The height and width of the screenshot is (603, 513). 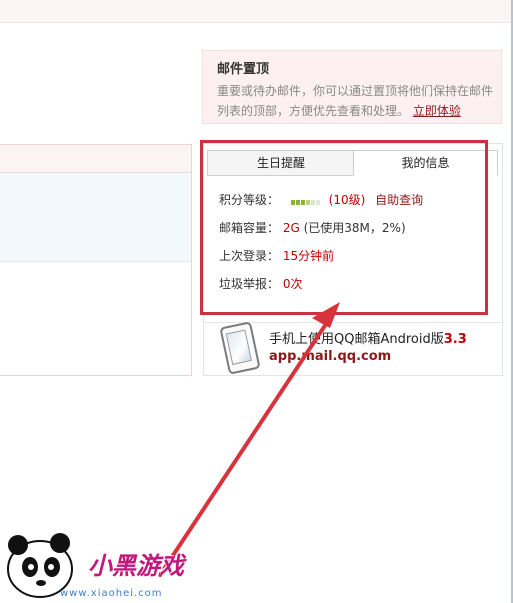 I want to click on capacity-row: 邮箱容量： 2G (已使用38M，2%), so click(x=312, y=227).